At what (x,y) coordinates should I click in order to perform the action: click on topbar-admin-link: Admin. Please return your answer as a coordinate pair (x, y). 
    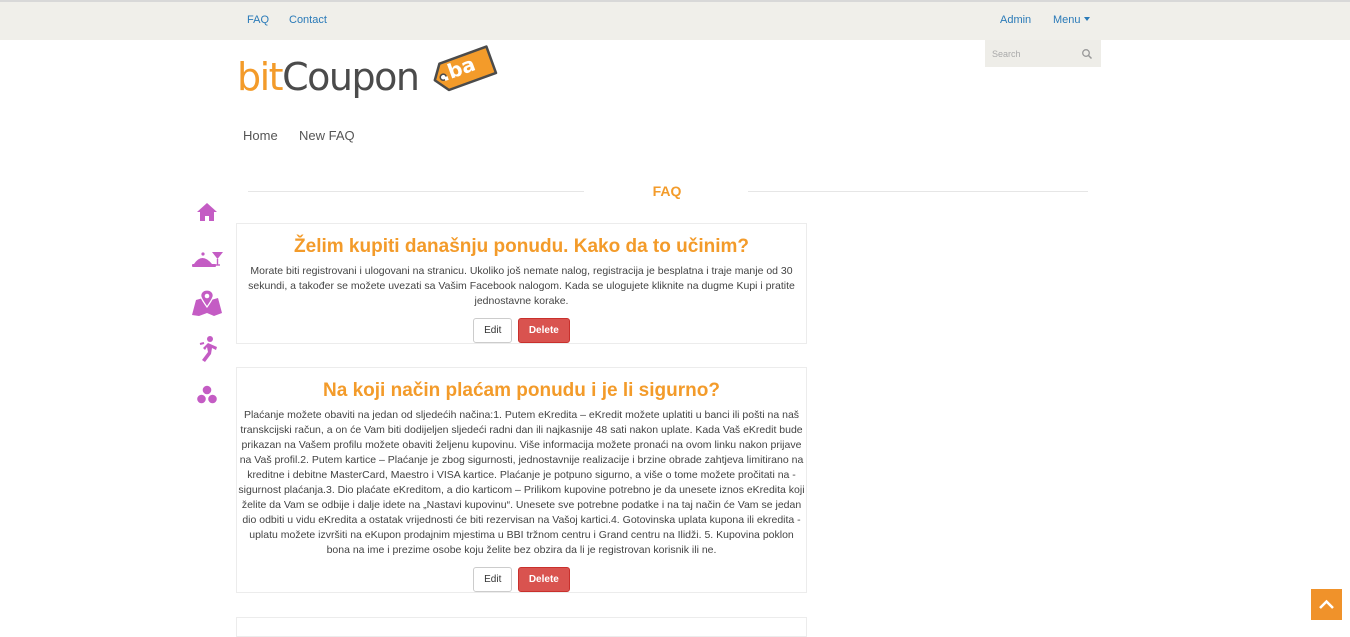
    Looking at the image, I should click on (1015, 20).